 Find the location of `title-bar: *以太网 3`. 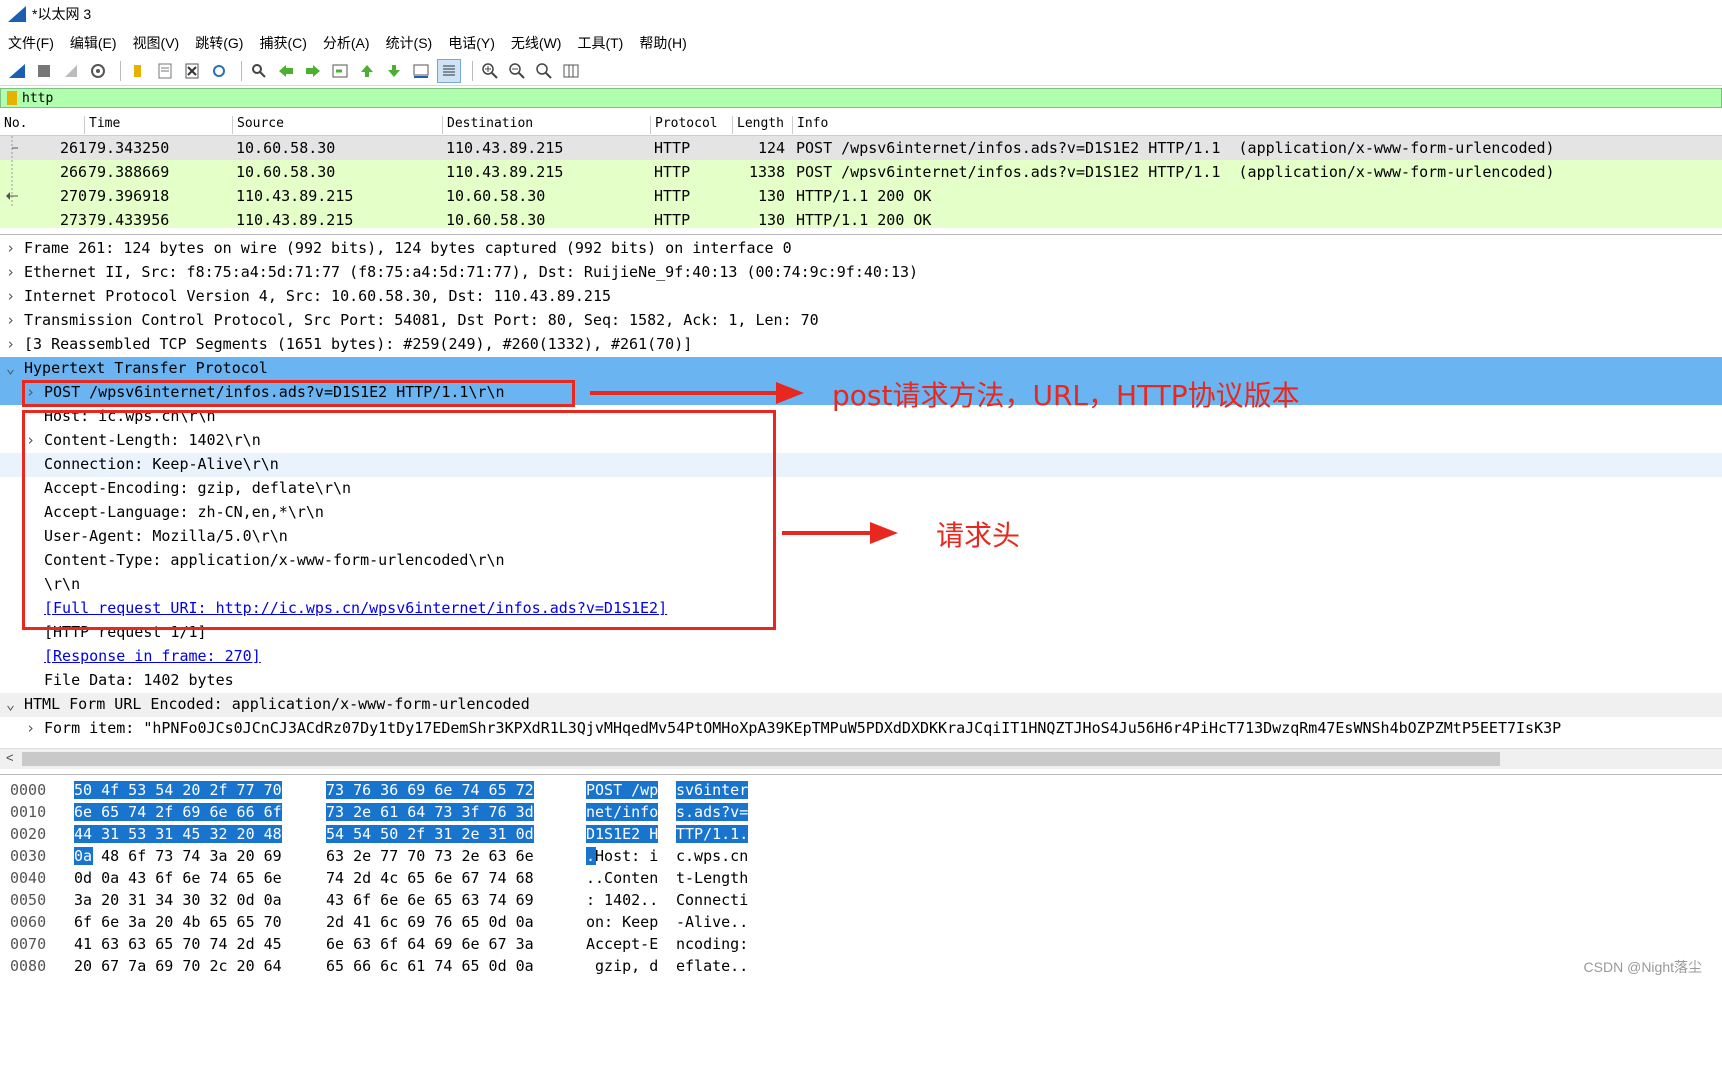

title-bar: *以太网 3 is located at coordinates (861, 14).